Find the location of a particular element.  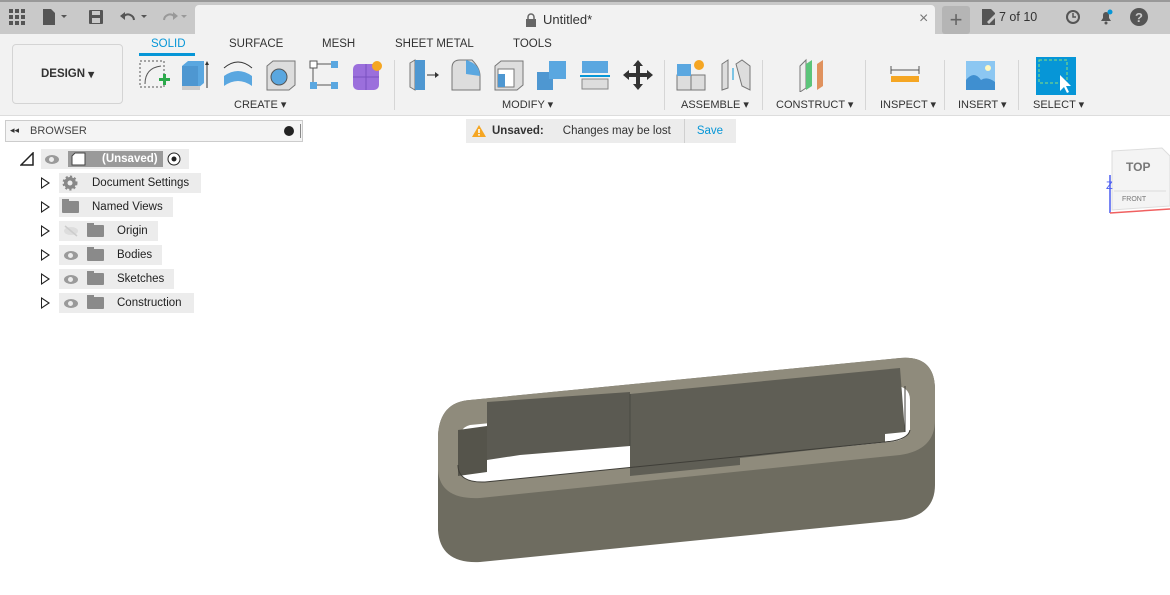

tab-tools: TOOLS is located at coordinates (532, 44).